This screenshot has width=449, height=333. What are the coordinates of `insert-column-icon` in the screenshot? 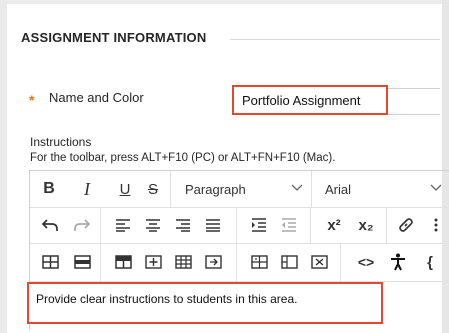 It's located at (183, 262).